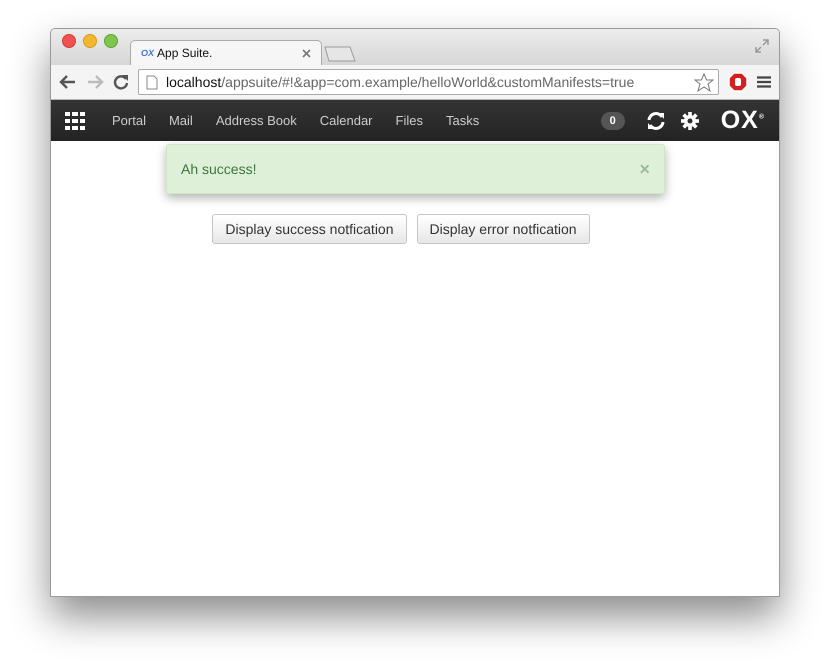 The height and width of the screenshot is (668, 829). What do you see at coordinates (309, 229) in the screenshot?
I see `notification-button: Display success notfication` at bounding box center [309, 229].